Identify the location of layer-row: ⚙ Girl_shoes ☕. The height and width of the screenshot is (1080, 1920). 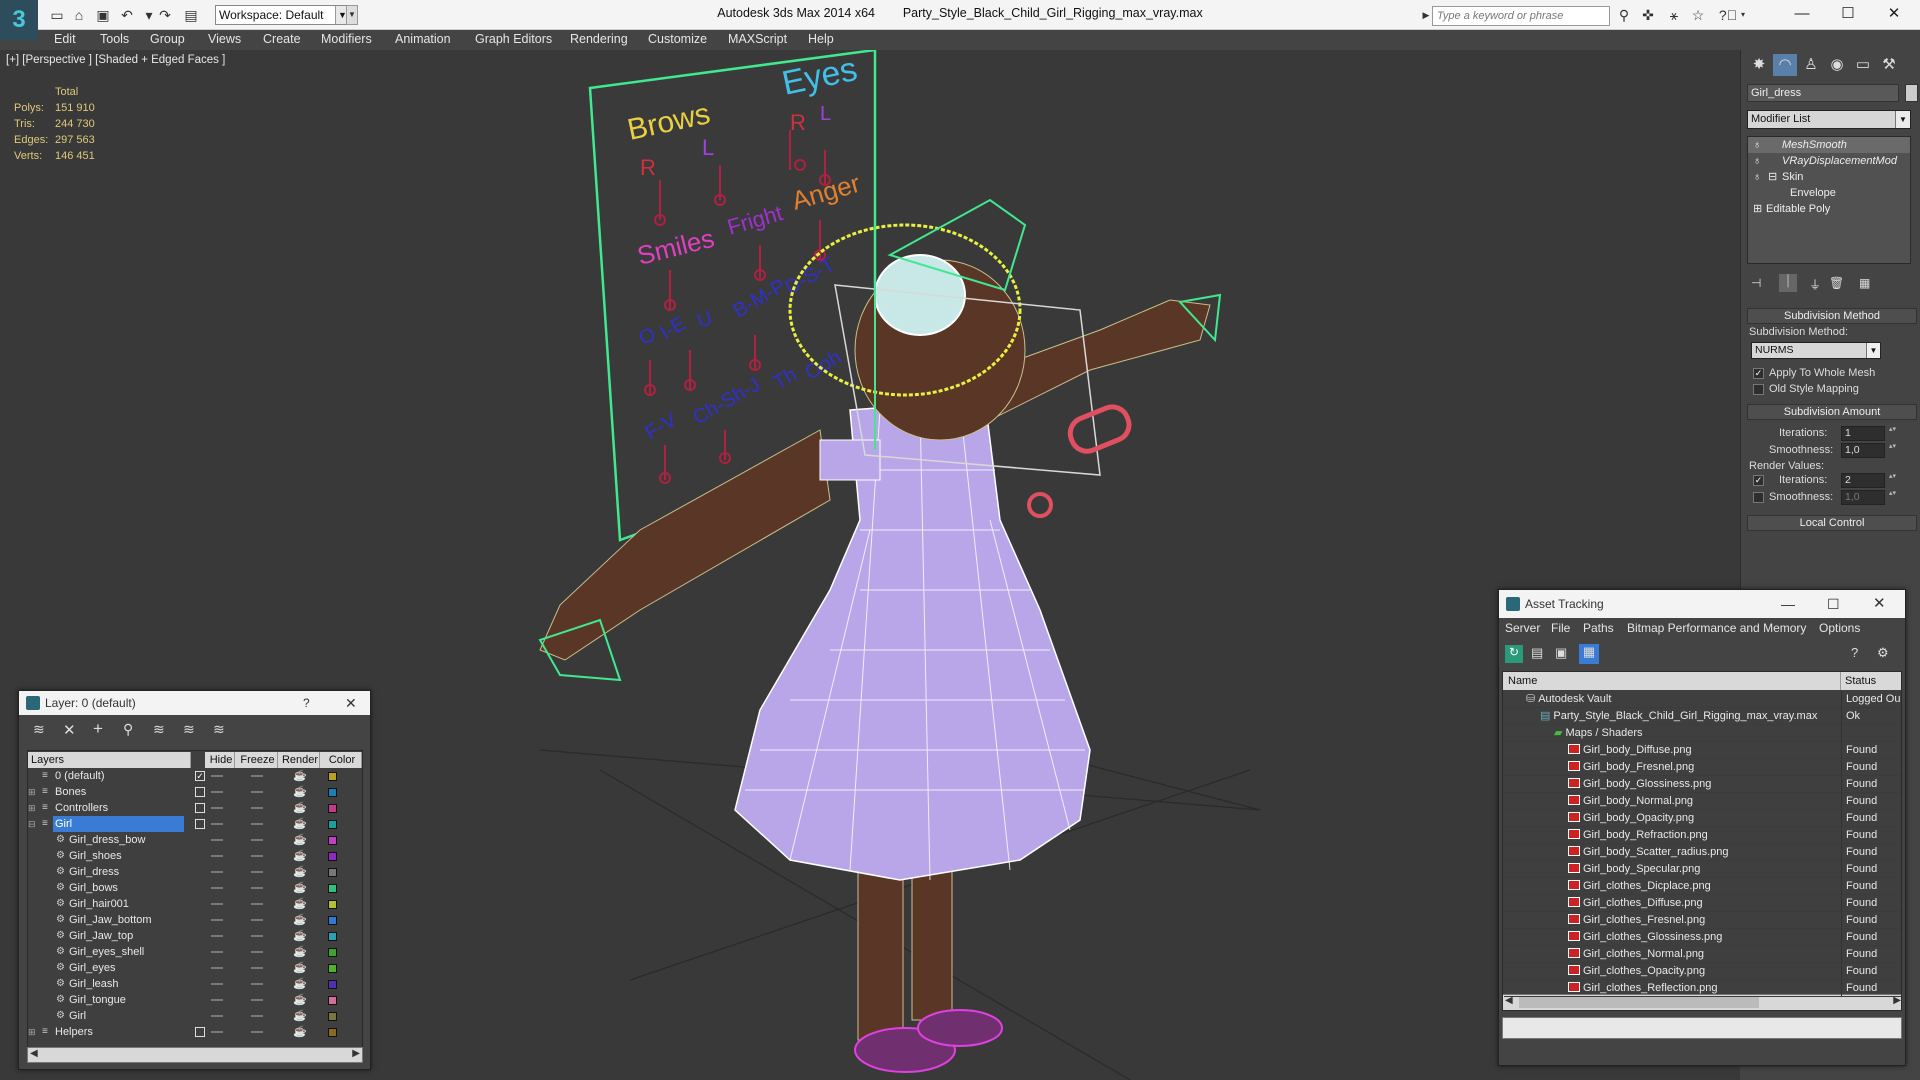
(182, 856).